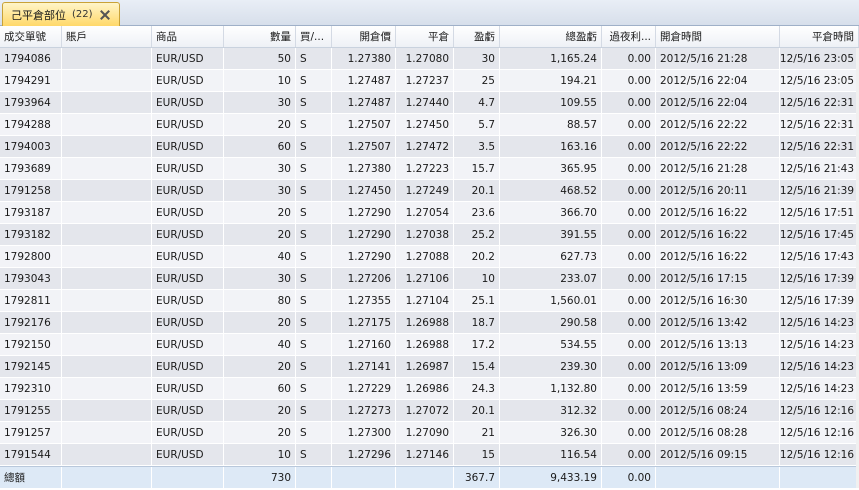 The image size is (859, 490). Describe the element at coordinates (551, 388) in the screenshot. I see `total-pnl-cell: 1,132.80` at that location.